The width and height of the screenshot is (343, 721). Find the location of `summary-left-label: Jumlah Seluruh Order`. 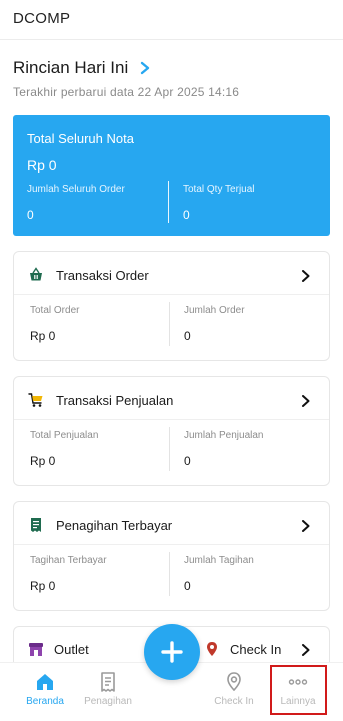

summary-left-label: Jumlah Seluruh Order is located at coordinates (76, 189).